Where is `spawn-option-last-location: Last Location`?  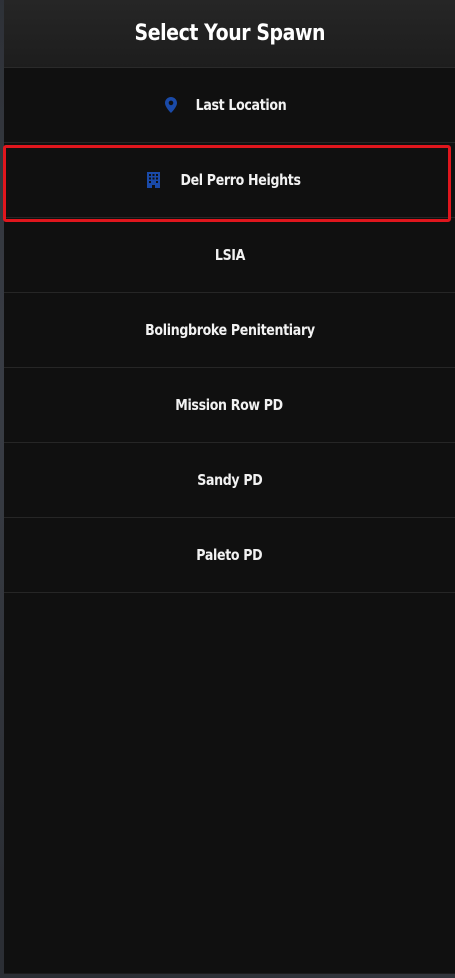 spawn-option-last-location: Last Location is located at coordinates (229, 105).